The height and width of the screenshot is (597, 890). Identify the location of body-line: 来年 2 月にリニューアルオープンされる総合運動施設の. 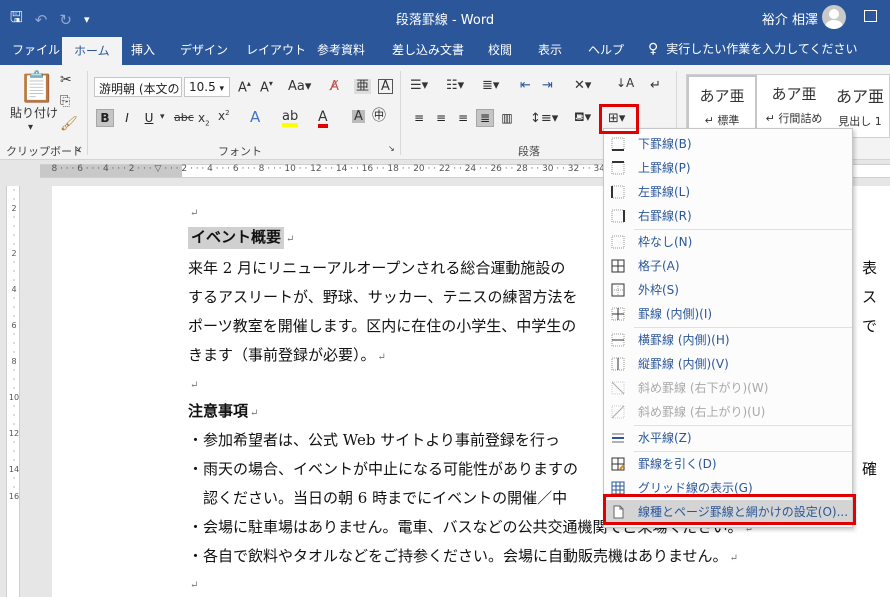
(376, 267).